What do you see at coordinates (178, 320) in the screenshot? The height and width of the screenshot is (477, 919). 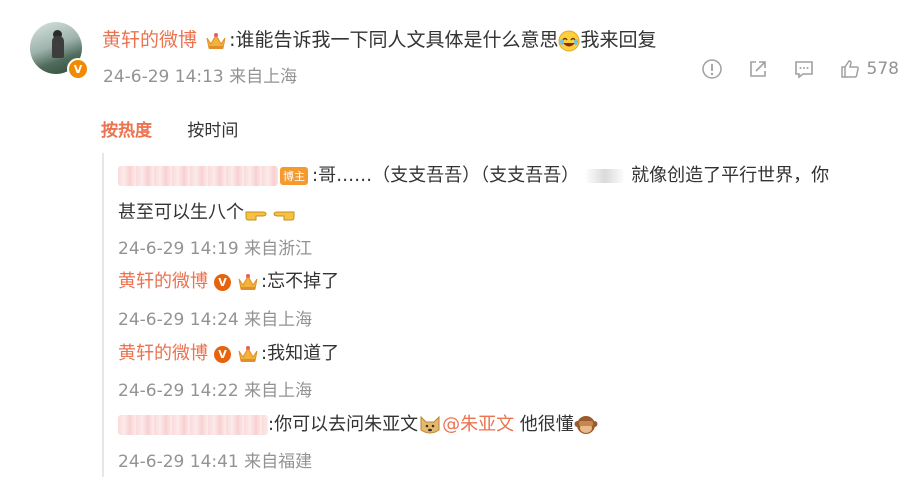 I see `reply-2-time: 24-6-29 14:24` at bounding box center [178, 320].